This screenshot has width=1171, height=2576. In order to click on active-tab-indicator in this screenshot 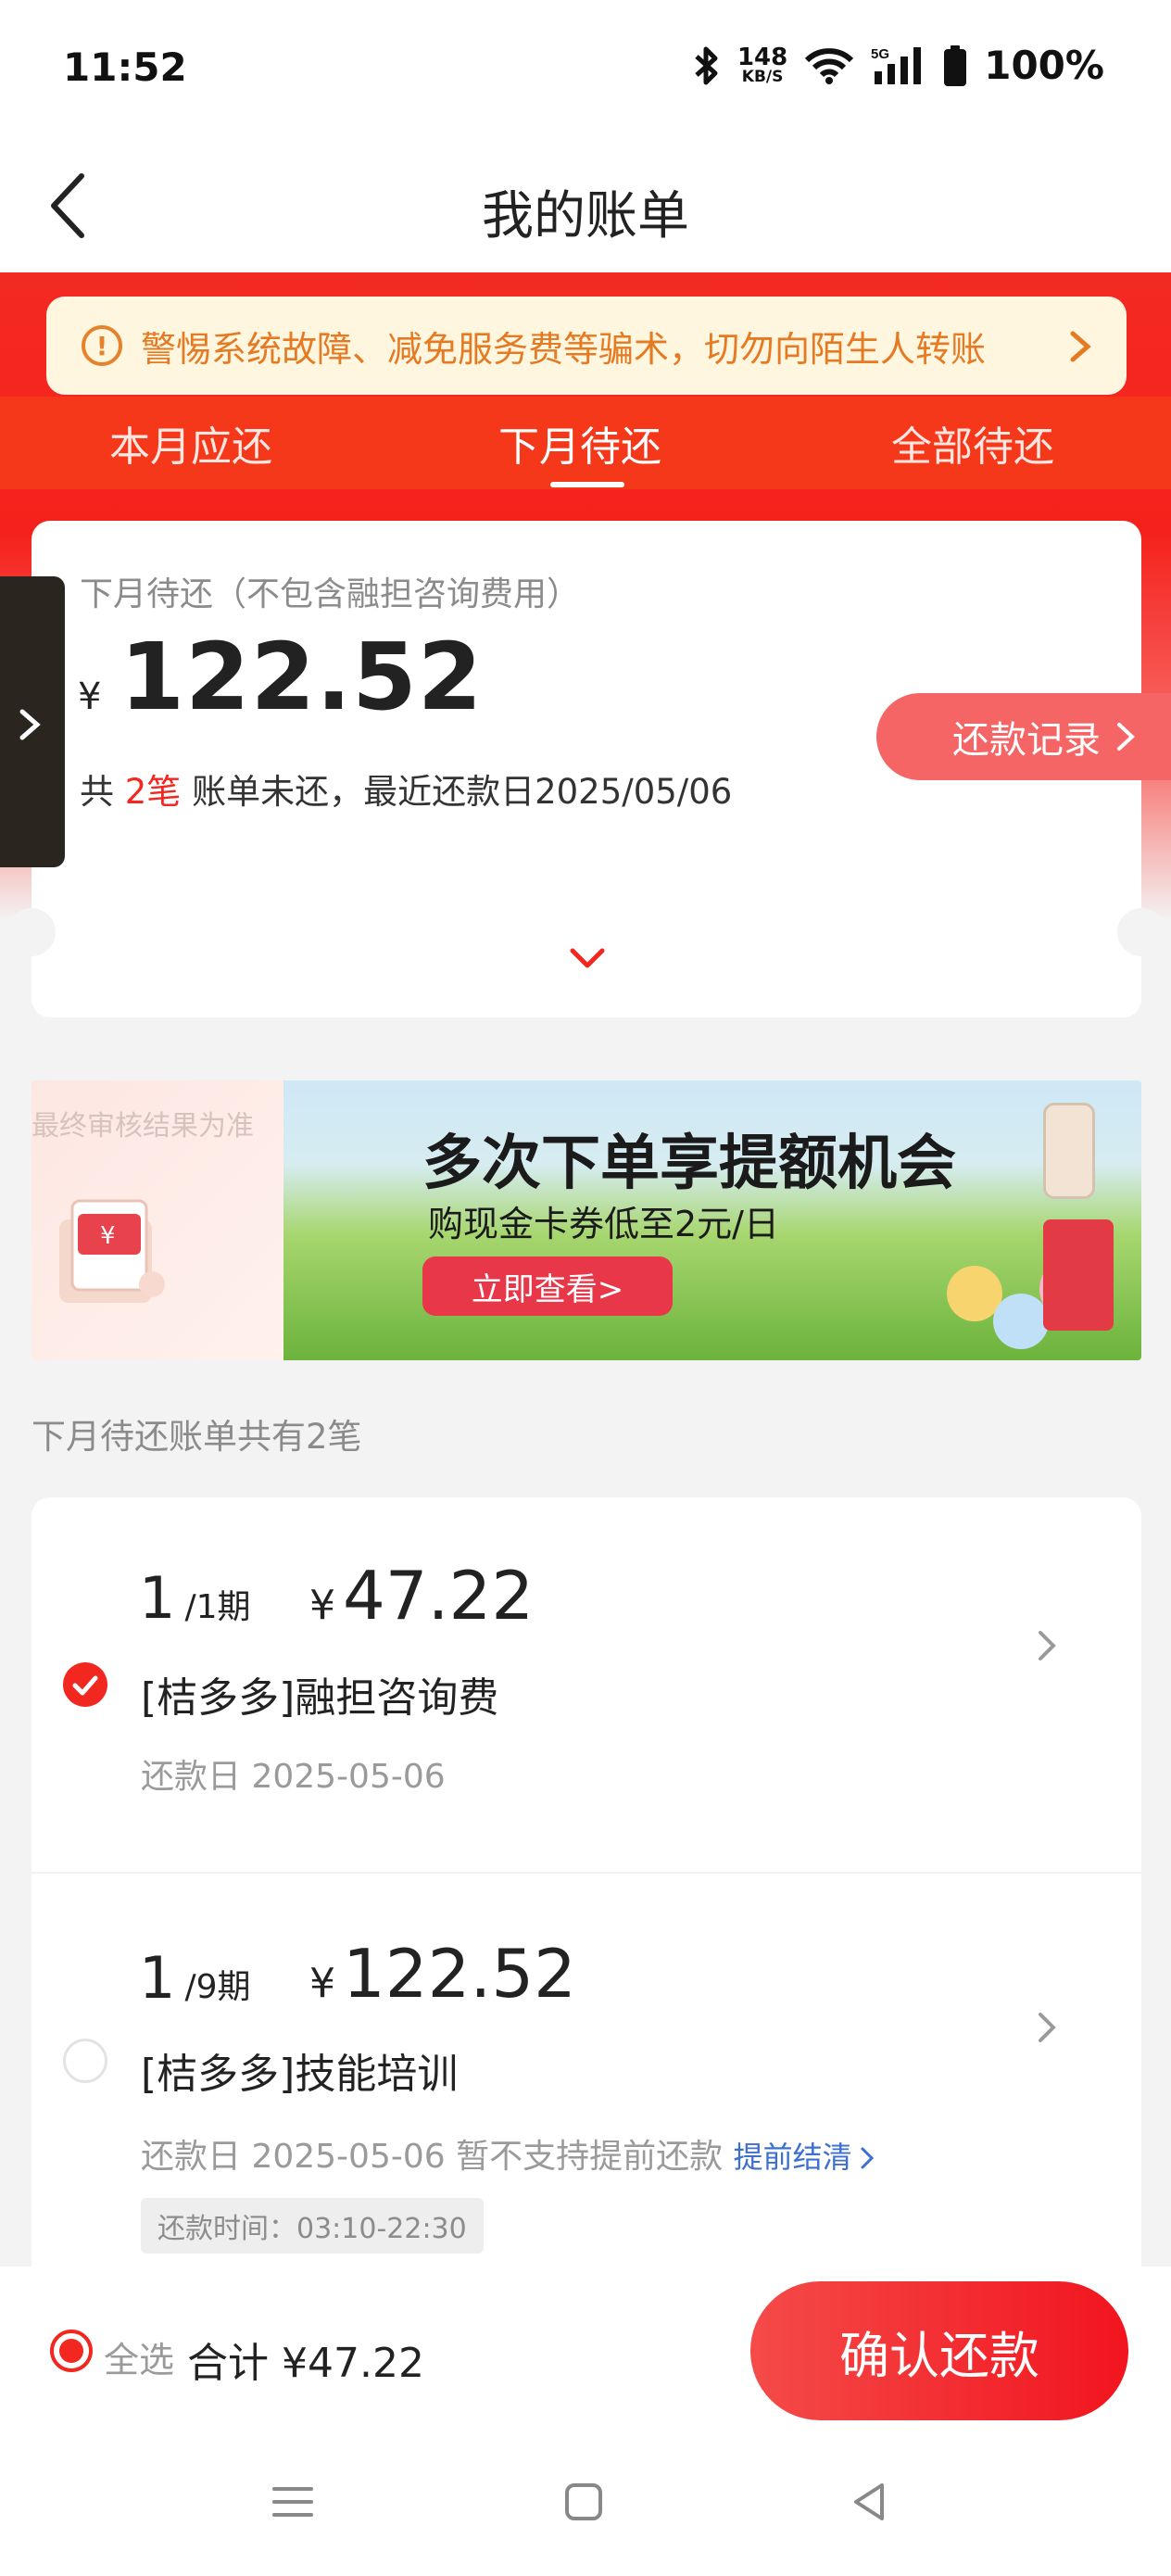, I will do `click(587, 485)`.